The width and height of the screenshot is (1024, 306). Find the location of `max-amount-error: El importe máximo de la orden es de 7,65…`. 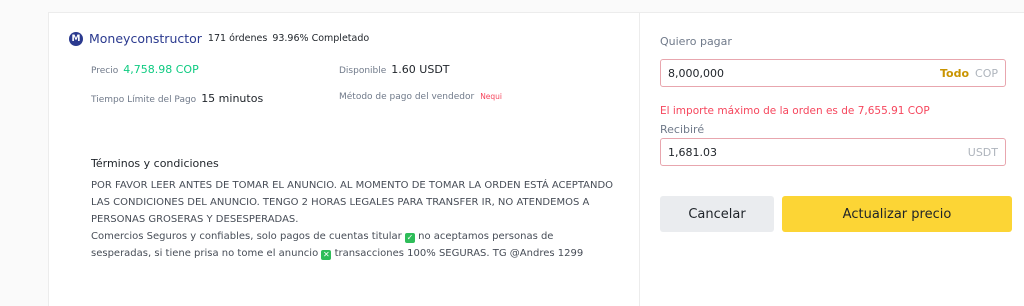

max-amount-error: El importe máximo de la orden es de 7,65… is located at coordinates (795, 111).